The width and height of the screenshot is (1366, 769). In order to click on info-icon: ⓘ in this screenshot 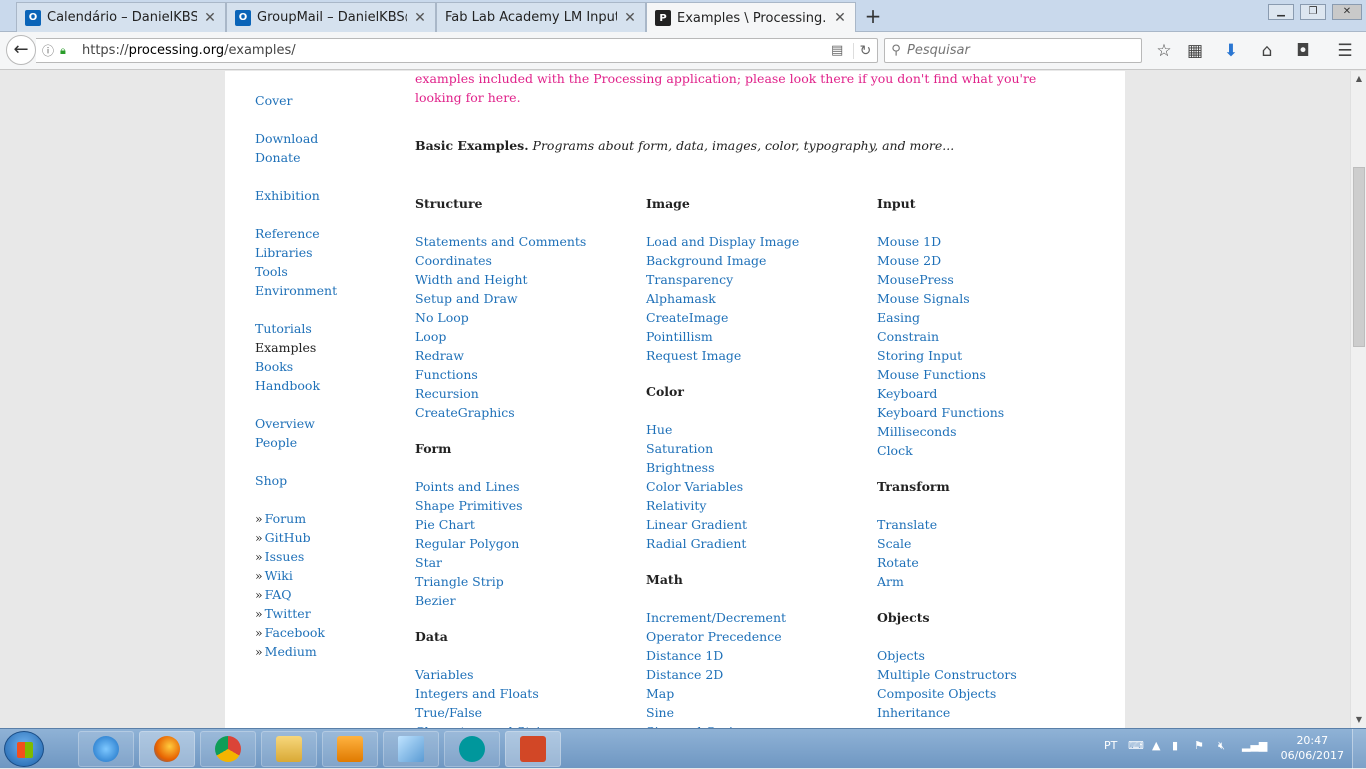, I will do `click(51, 50)`.